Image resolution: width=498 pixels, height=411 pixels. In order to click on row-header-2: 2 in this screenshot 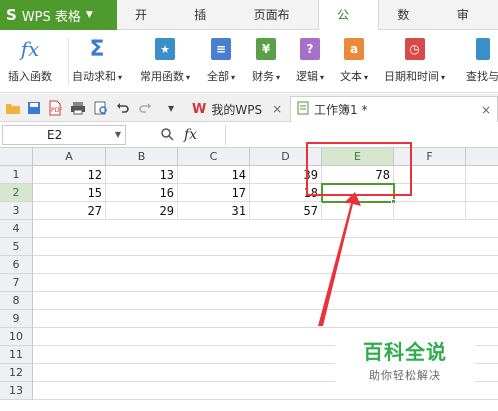, I will do `click(16, 193)`.